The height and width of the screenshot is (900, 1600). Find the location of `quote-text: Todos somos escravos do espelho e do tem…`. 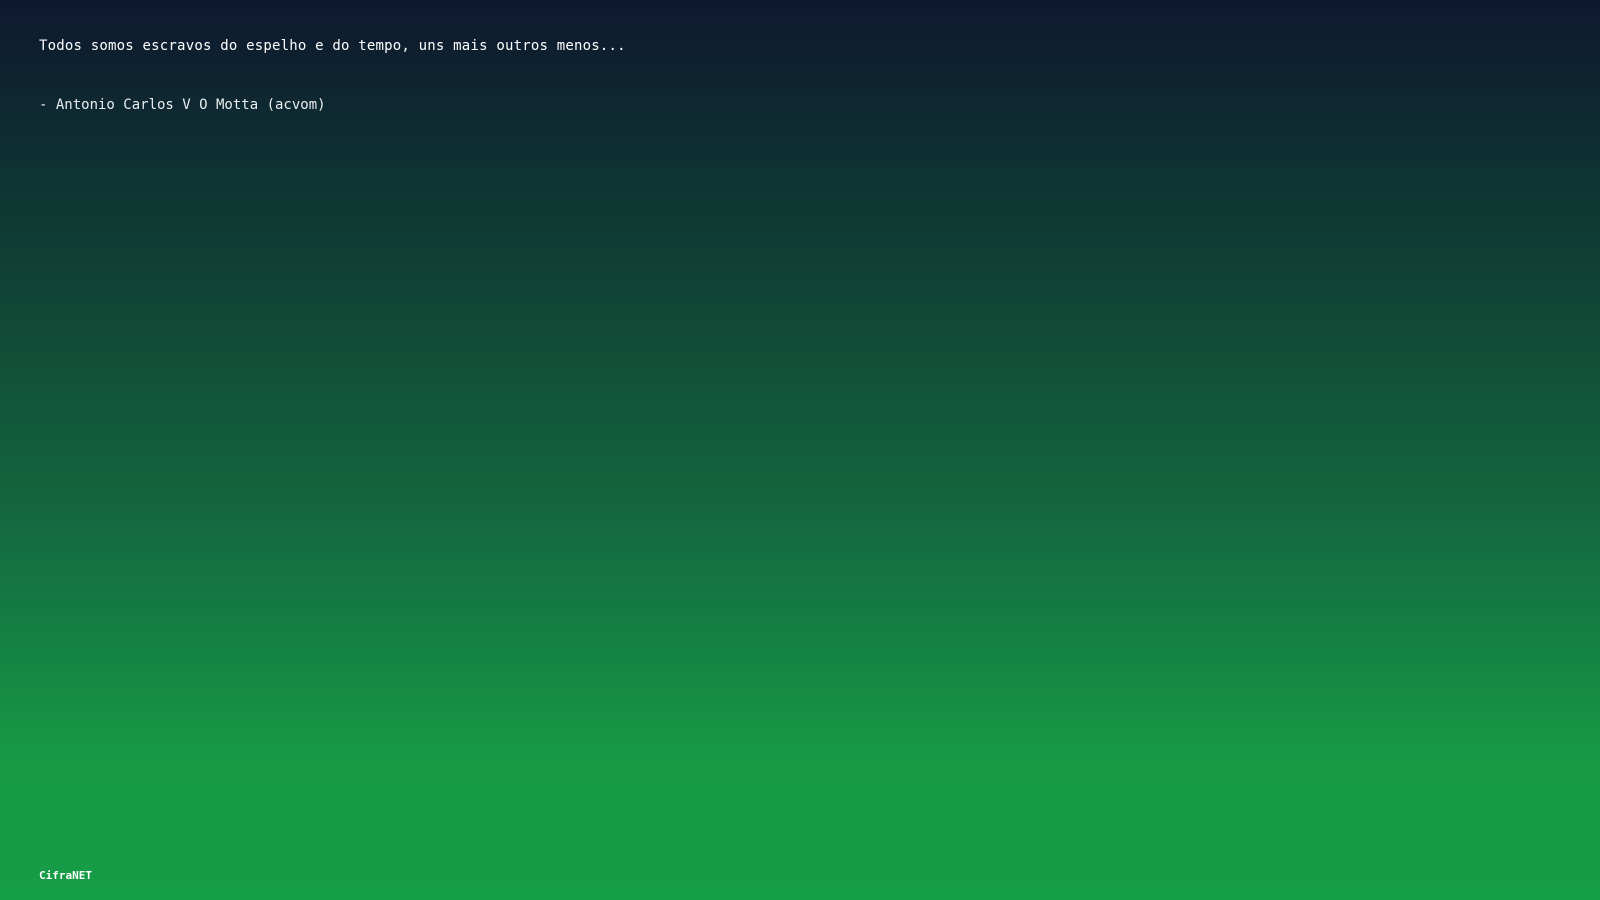

quote-text: Todos somos escravos do espelho e do tem… is located at coordinates (332, 46).